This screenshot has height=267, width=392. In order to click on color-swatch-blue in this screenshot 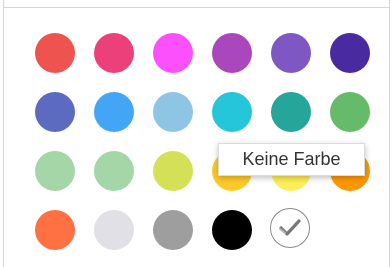, I will do `click(114, 112)`.